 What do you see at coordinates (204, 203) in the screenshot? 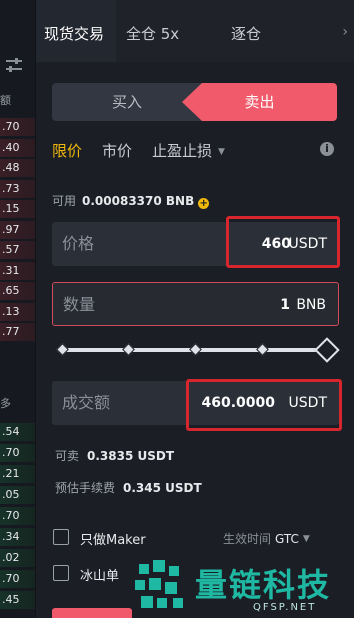
I see `plus-icon: +` at bounding box center [204, 203].